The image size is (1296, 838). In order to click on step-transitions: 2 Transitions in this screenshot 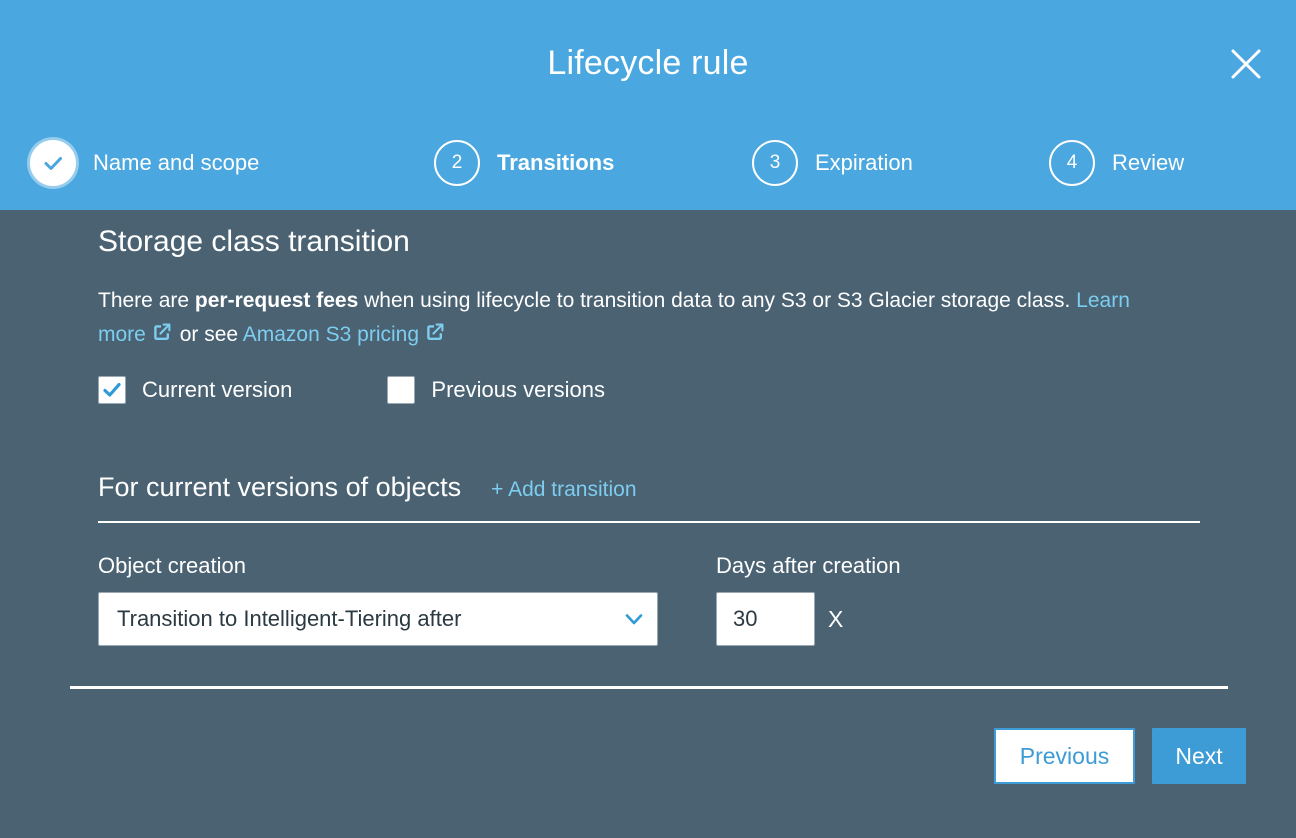, I will do `click(524, 163)`.